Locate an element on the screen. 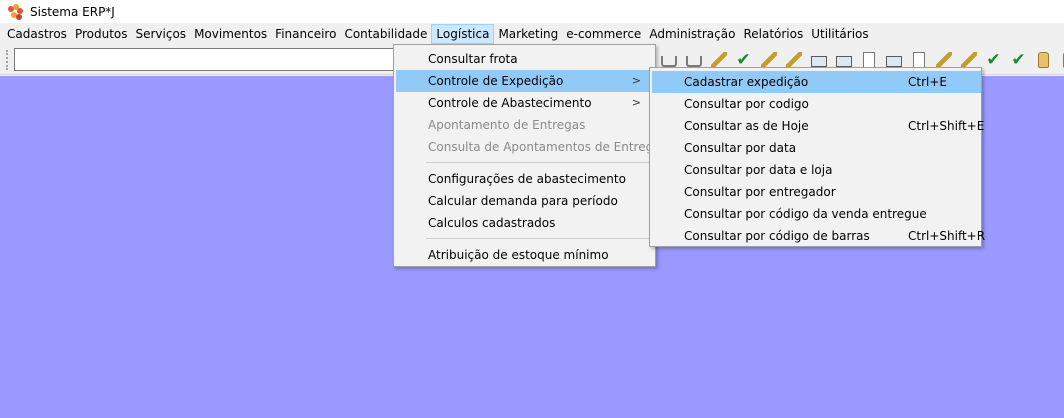  menuitem-consultar-codigo: Consultar por codigo is located at coordinates (816, 104).